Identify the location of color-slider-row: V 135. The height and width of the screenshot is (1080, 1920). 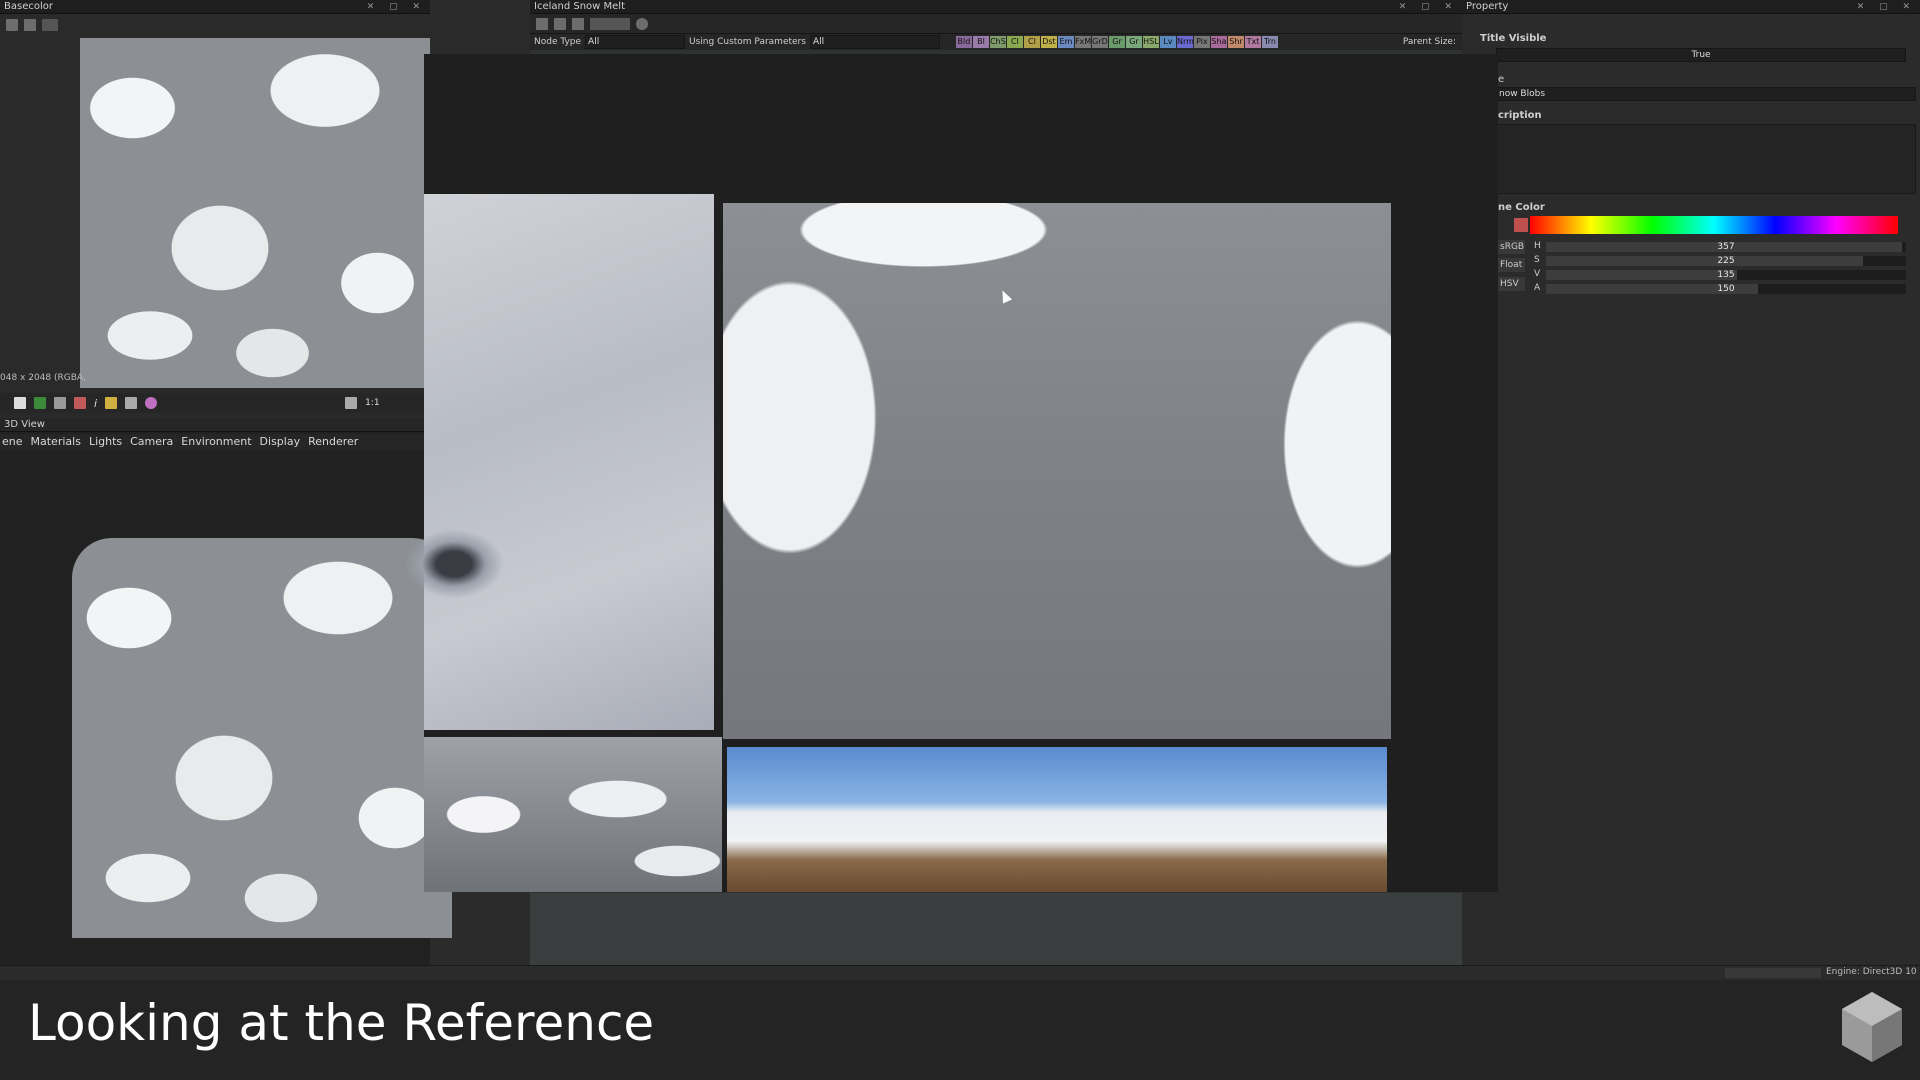
(1691, 275).